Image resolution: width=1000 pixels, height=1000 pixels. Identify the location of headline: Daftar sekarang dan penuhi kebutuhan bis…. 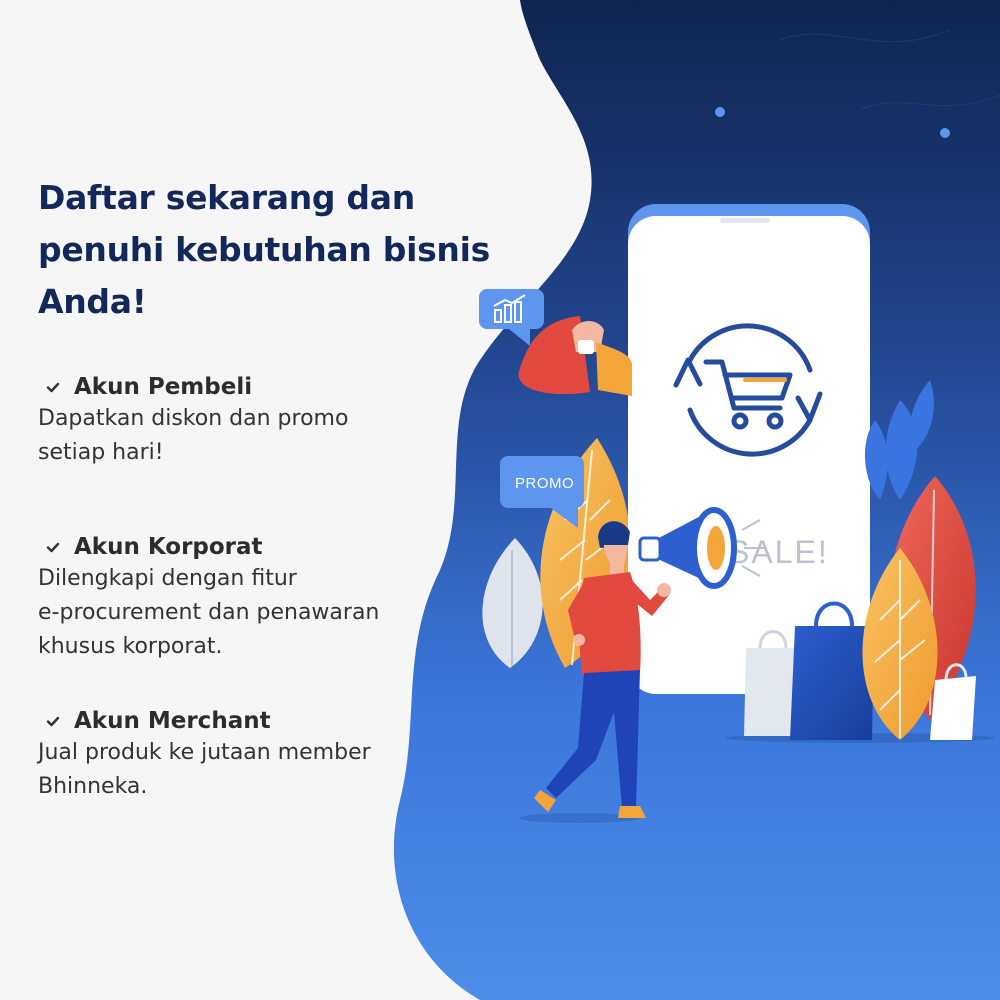
(264, 249).